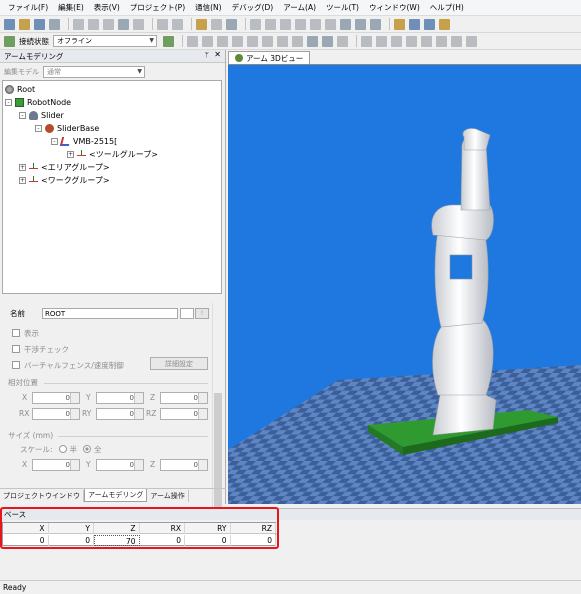 The image size is (581, 594). Describe the element at coordinates (138, 24) in the screenshot. I see `find-icon` at that location.